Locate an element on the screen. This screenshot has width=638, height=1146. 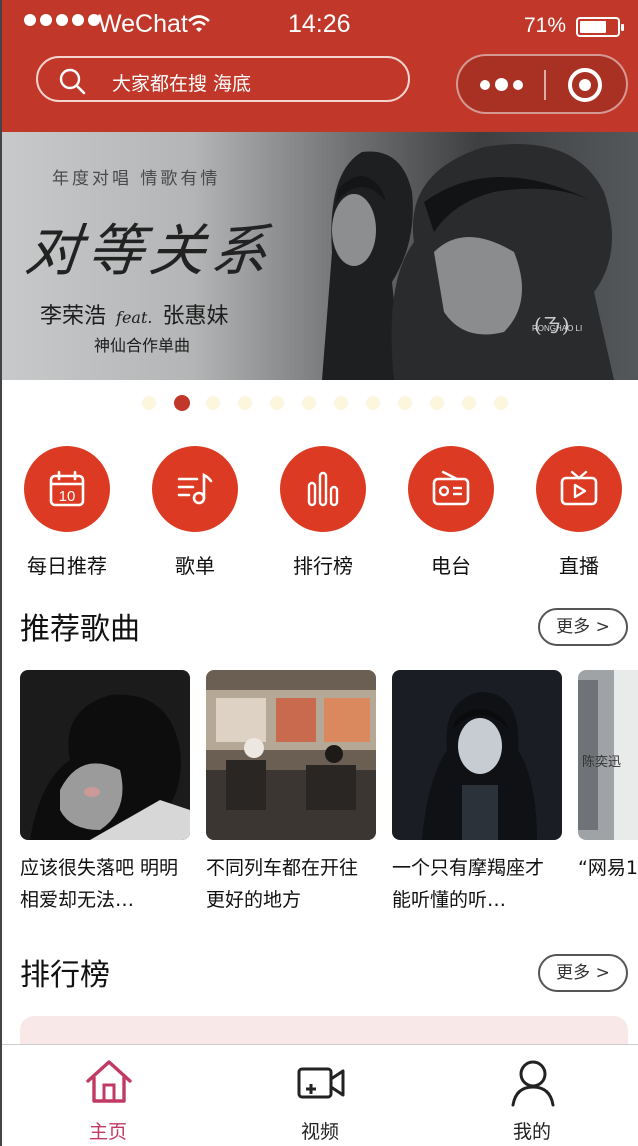
banner-artists: 李荣浩 feat. 张惠妹 is located at coordinates (134, 314).